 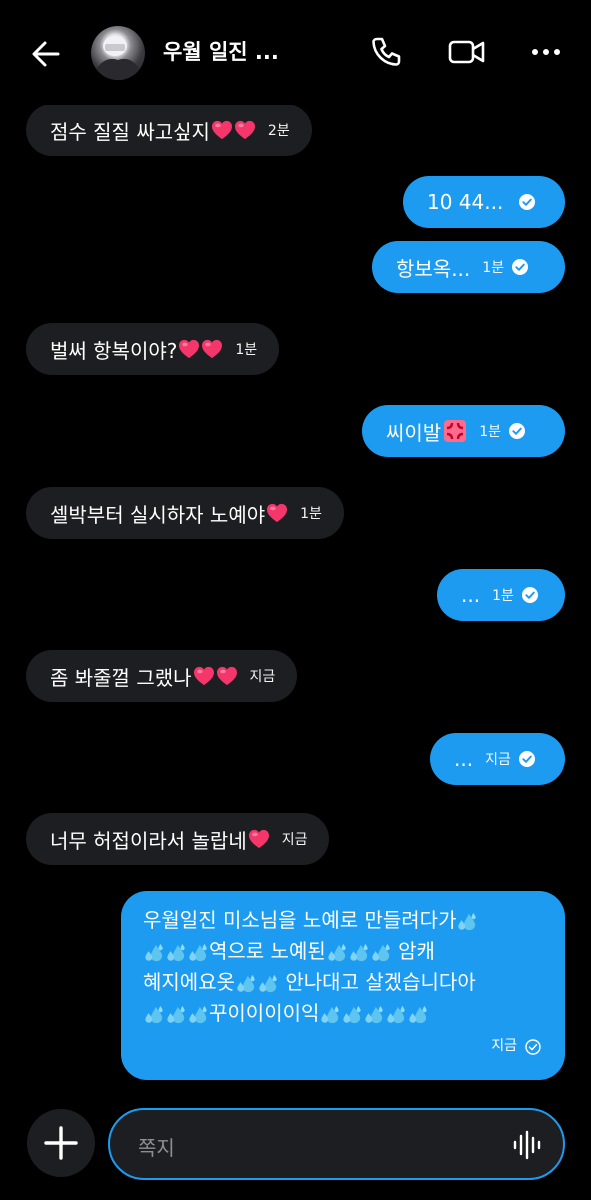 What do you see at coordinates (527, 1145) in the screenshot?
I see `voice-message-icon` at bounding box center [527, 1145].